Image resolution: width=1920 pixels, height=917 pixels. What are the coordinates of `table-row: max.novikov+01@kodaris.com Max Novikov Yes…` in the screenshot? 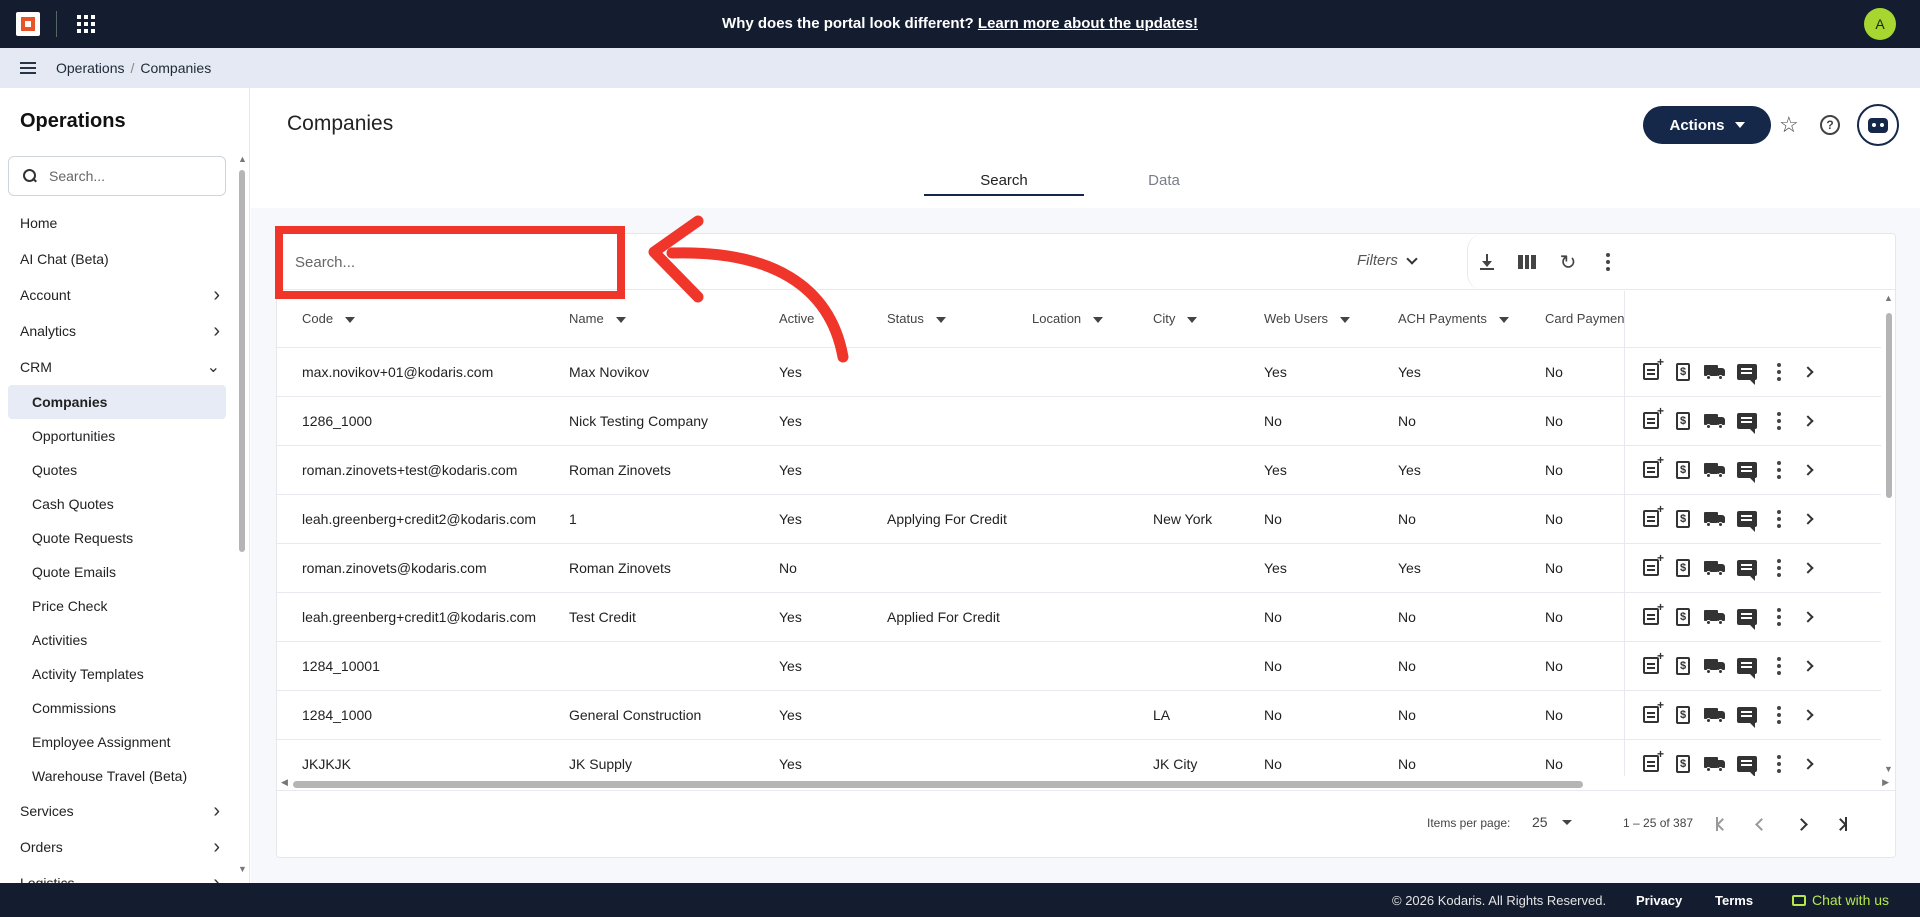 It's located at (1079, 372).